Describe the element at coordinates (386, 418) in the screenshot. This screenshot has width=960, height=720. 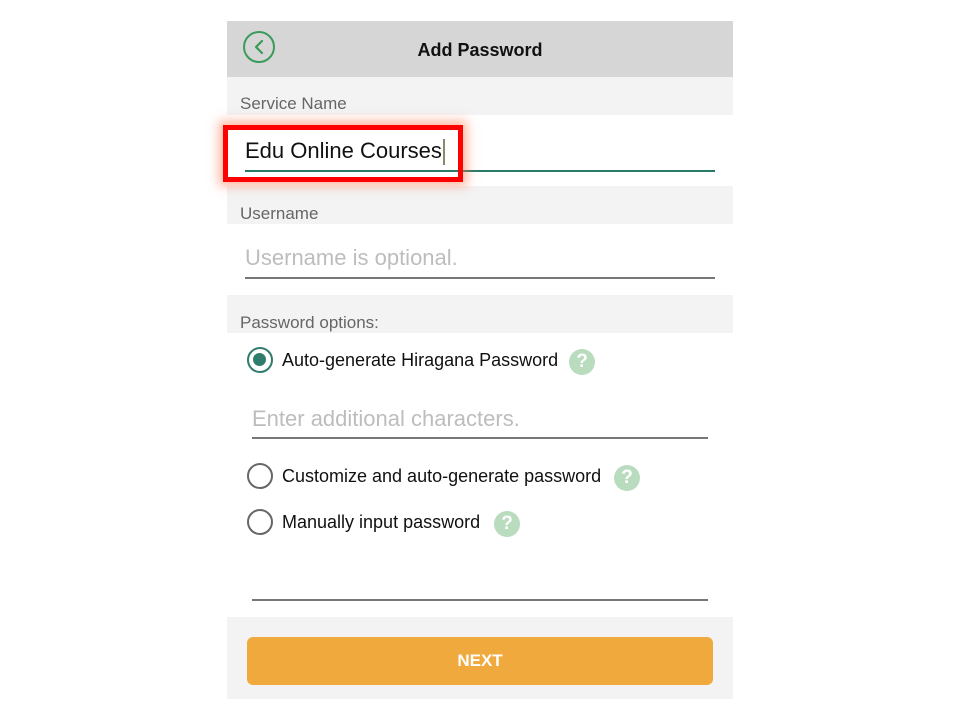
I see `additional-characters-placeholder: Enter additional characters.` at that location.